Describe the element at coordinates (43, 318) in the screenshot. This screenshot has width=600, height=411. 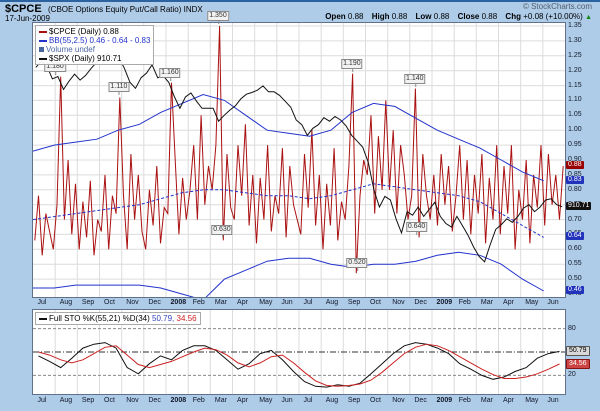
I see `sto-line-swatch-icon` at that location.